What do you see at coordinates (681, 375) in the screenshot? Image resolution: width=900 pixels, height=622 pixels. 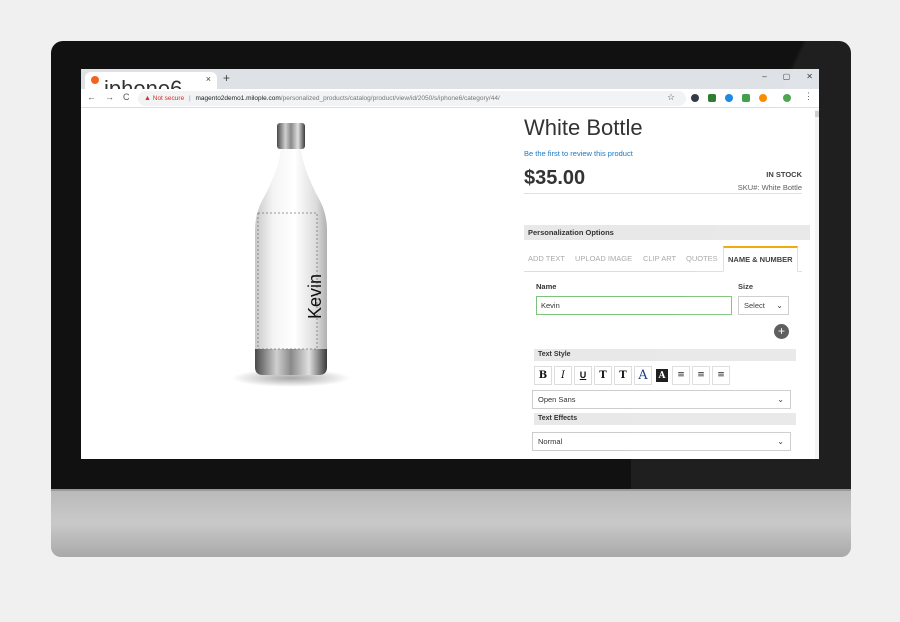 I see `align-left-button: ≡` at bounding box center [681, 375].